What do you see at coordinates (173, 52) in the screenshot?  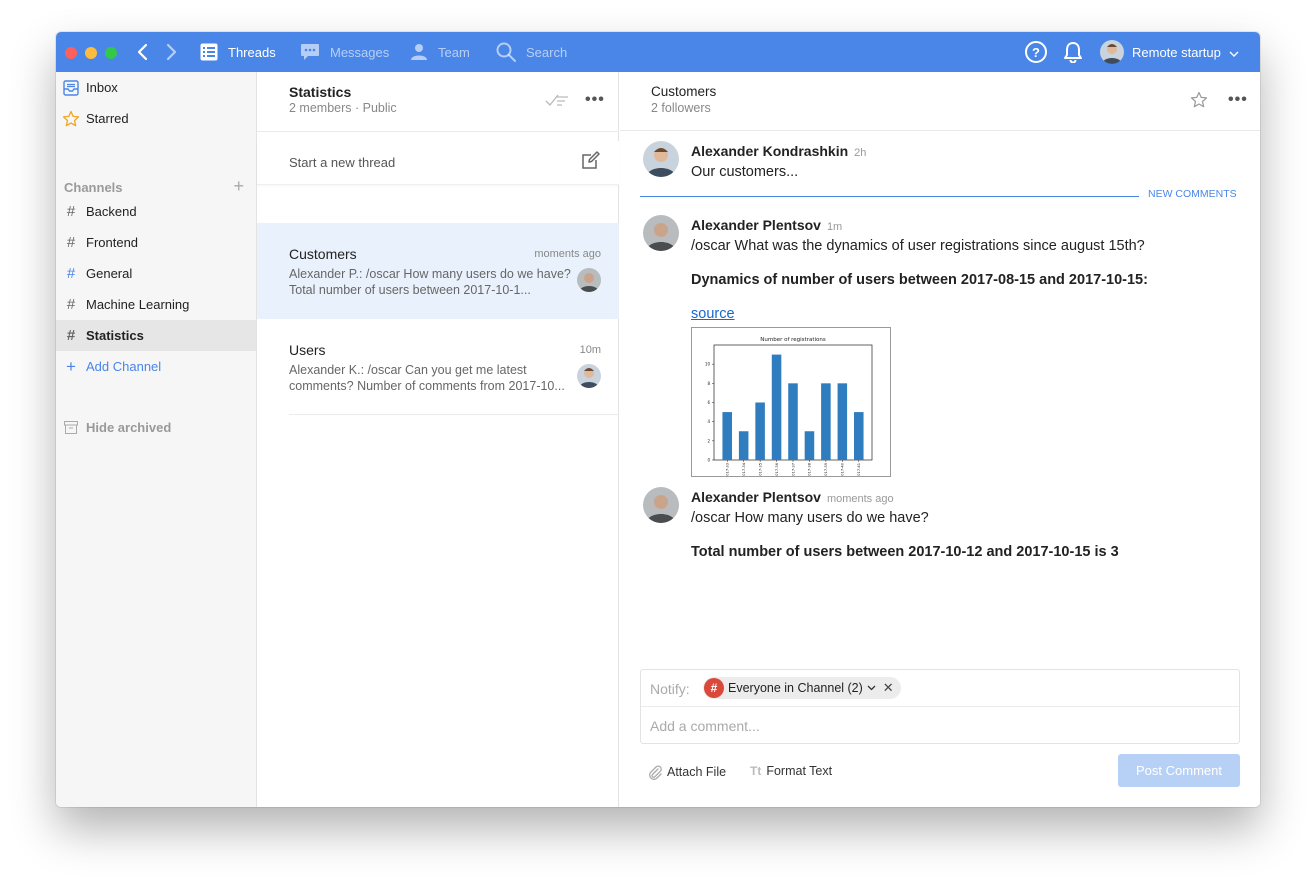 I see `forward-arrow-icon` at bounding box center [173, 52].